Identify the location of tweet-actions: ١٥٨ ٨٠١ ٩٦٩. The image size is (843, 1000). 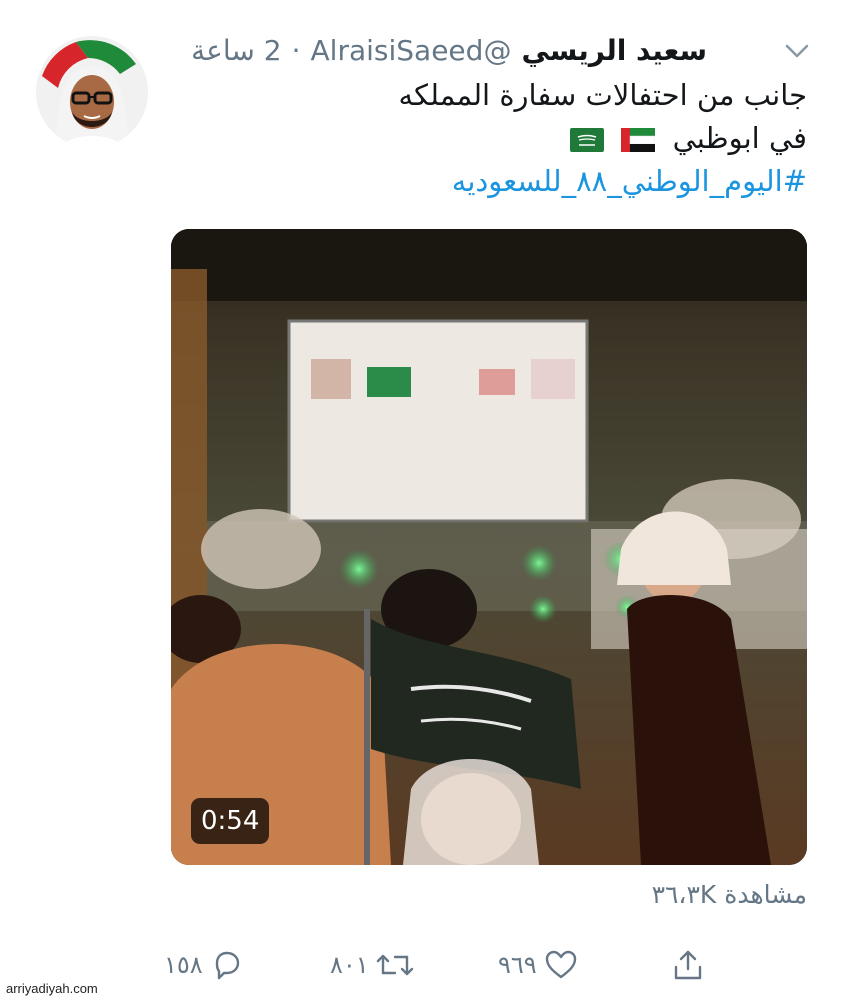
(450, 965).